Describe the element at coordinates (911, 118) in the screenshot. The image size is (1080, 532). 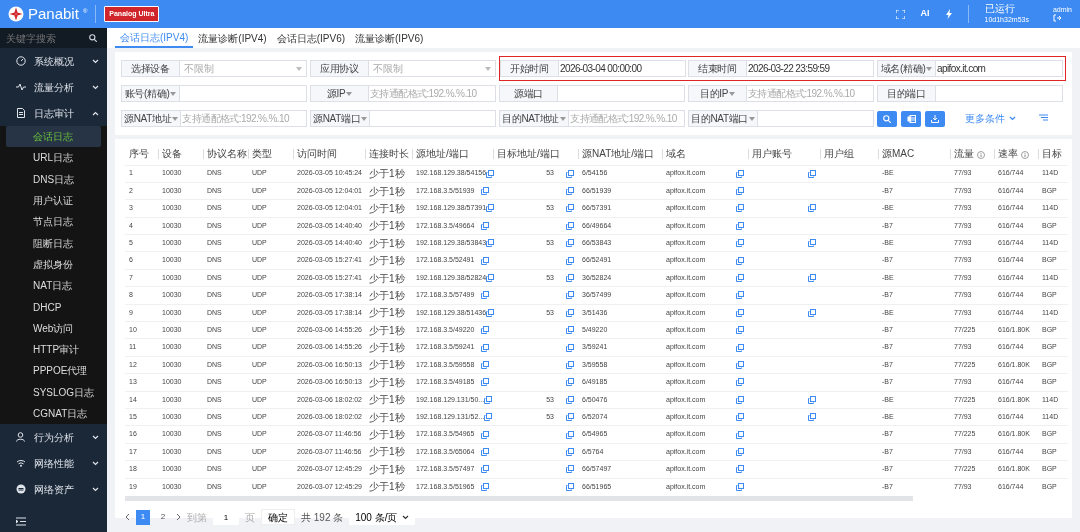
I see `export-button` at that location.